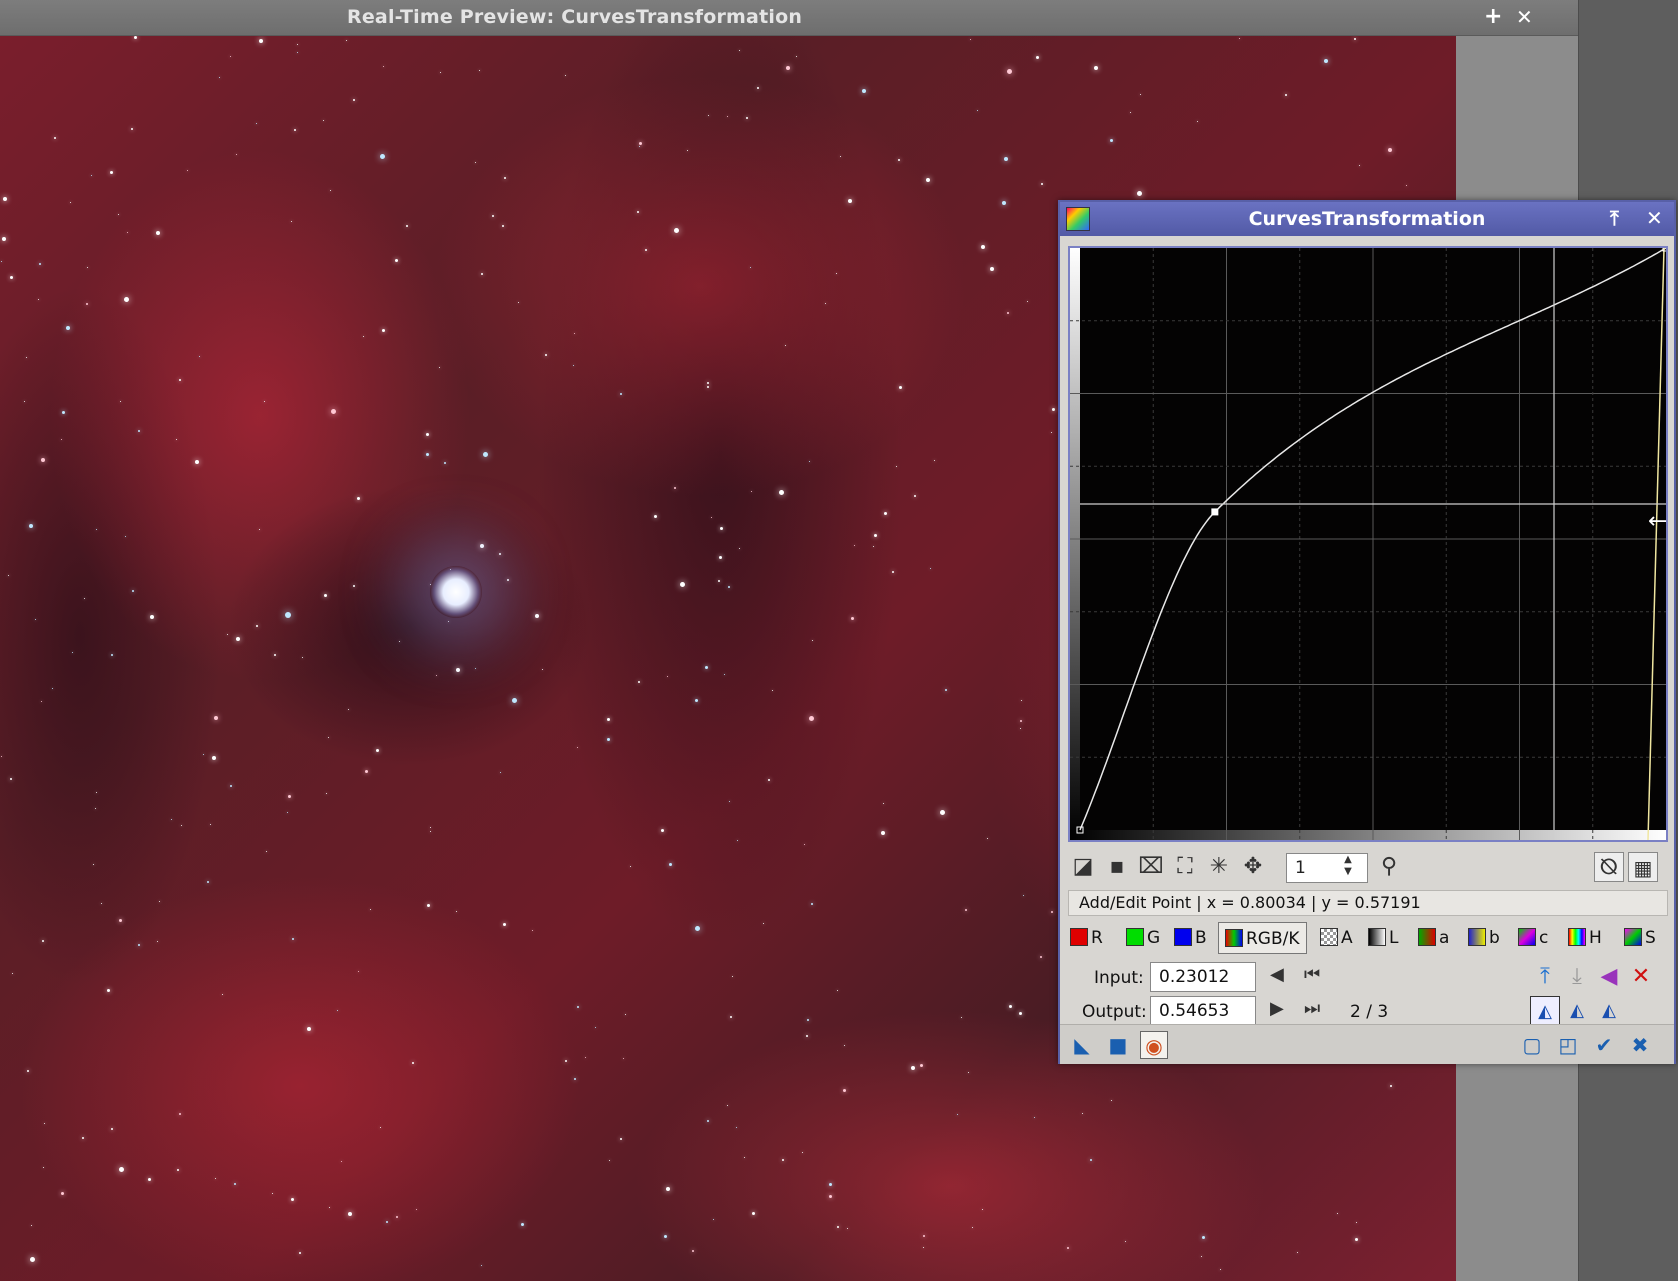 The image size is (1678, 1281). I want to click on browse-doc-icon: ▢, so click(1532, 1045).